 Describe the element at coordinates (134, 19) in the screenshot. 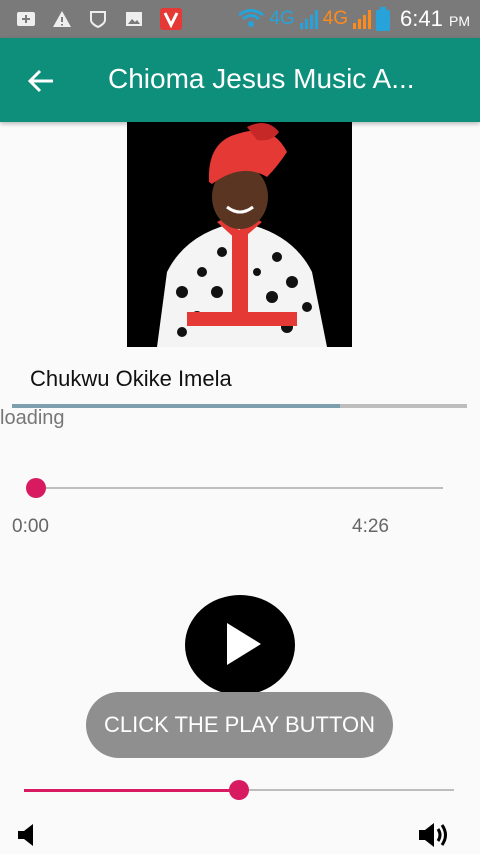

I see `image-icon` at that location.